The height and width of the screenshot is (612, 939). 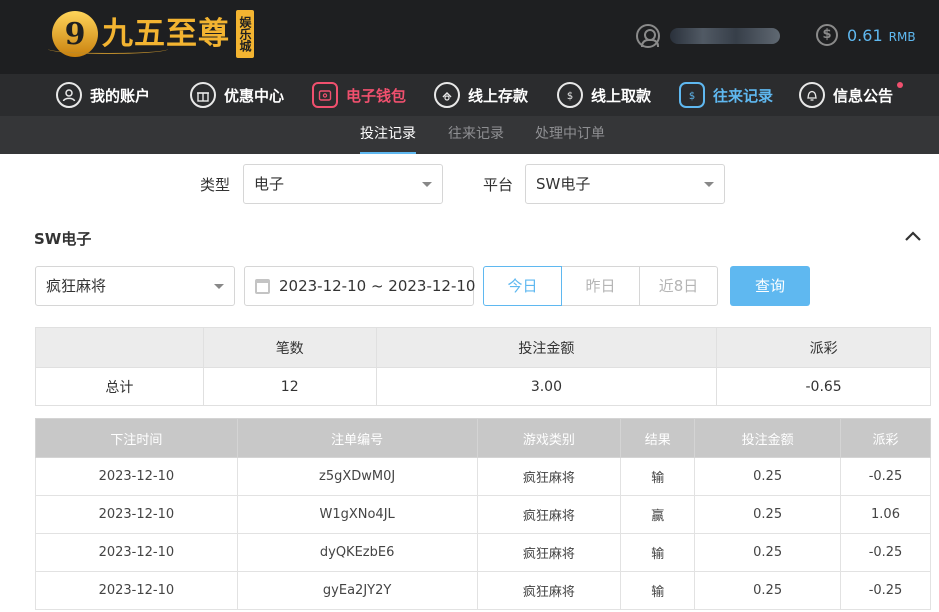 I want to click on summary-table: 笔数 投注金额 派彩 总计 12 3.00 -0.65, so click(x=483, y=366).